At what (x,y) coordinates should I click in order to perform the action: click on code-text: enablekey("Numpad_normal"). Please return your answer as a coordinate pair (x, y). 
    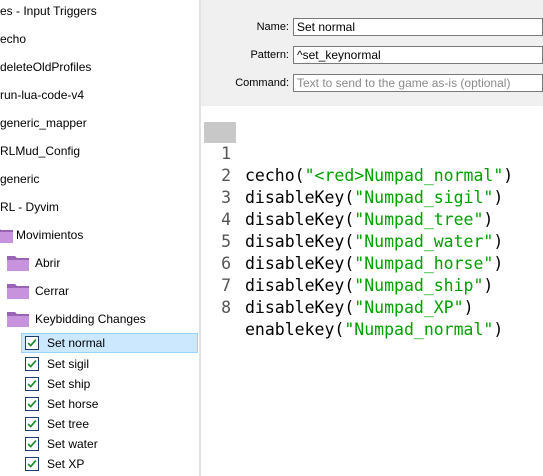
    Looking at the image, I should click on (374, 330).